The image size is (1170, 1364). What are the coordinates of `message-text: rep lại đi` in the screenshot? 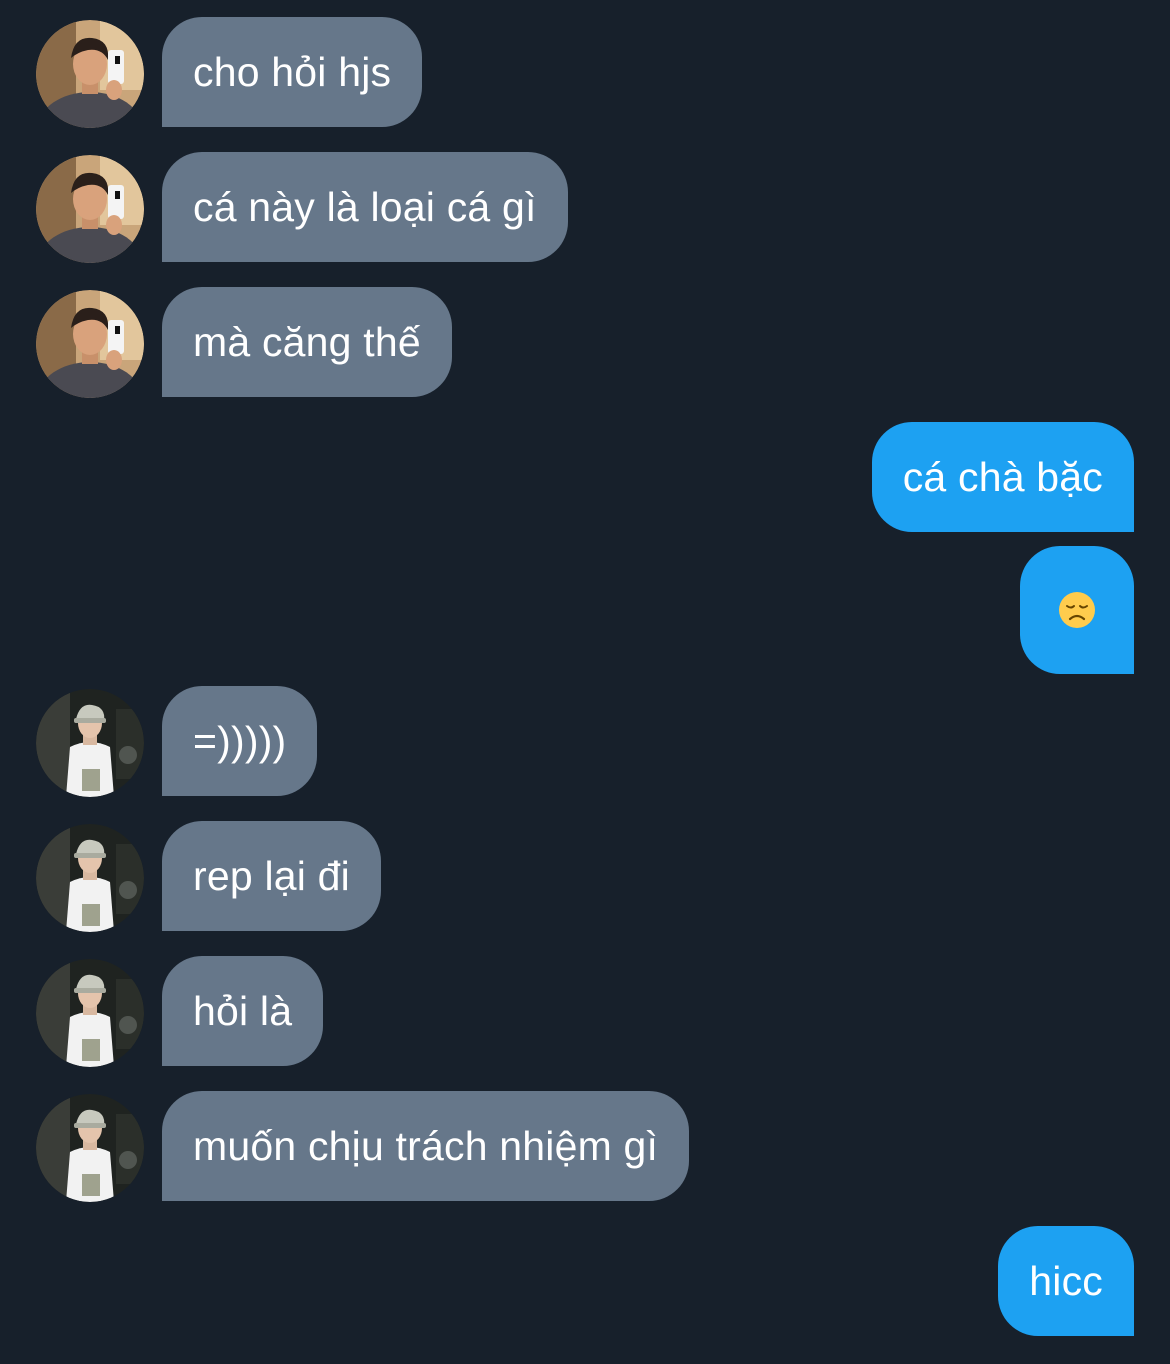 It's located at (271, 875).